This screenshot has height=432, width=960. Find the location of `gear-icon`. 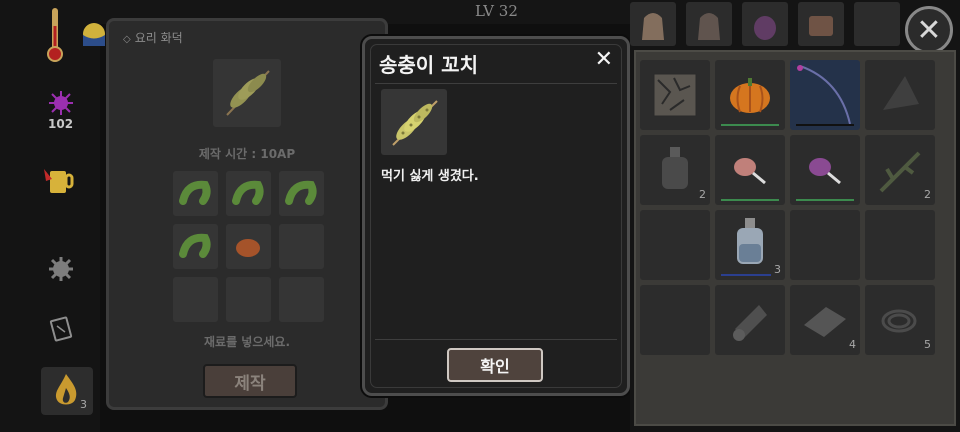

gear-icon is located at coordinates (61, 269).